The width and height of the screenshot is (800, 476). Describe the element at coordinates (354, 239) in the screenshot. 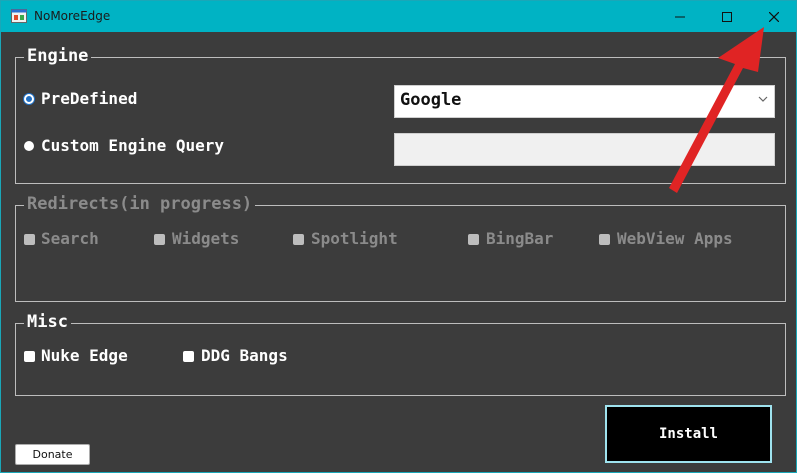

I see `spotlight-label: Spotlight` at that location.